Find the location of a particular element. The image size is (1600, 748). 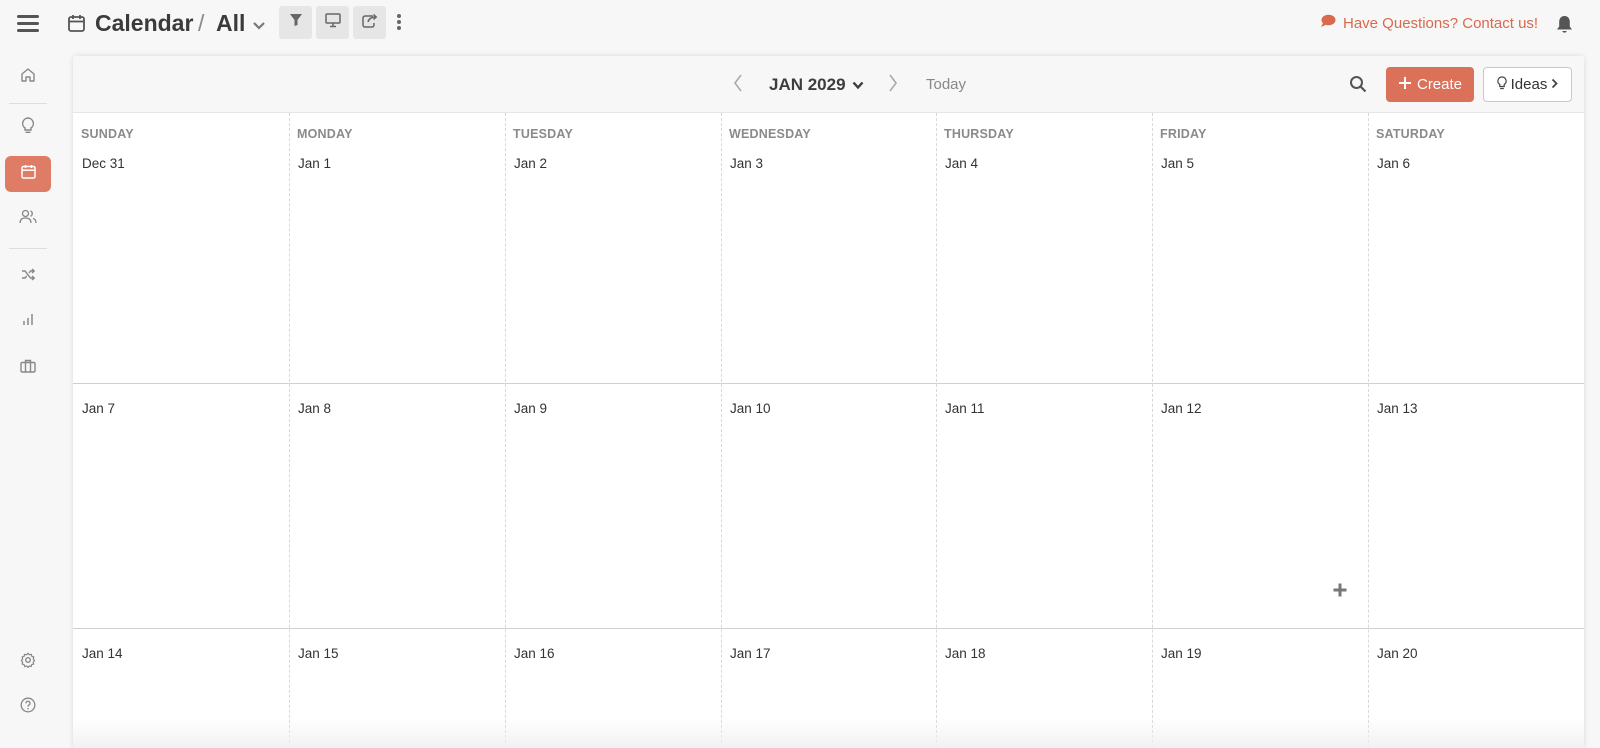

day-number: Jan 2 is located at coordinates (531, 163).